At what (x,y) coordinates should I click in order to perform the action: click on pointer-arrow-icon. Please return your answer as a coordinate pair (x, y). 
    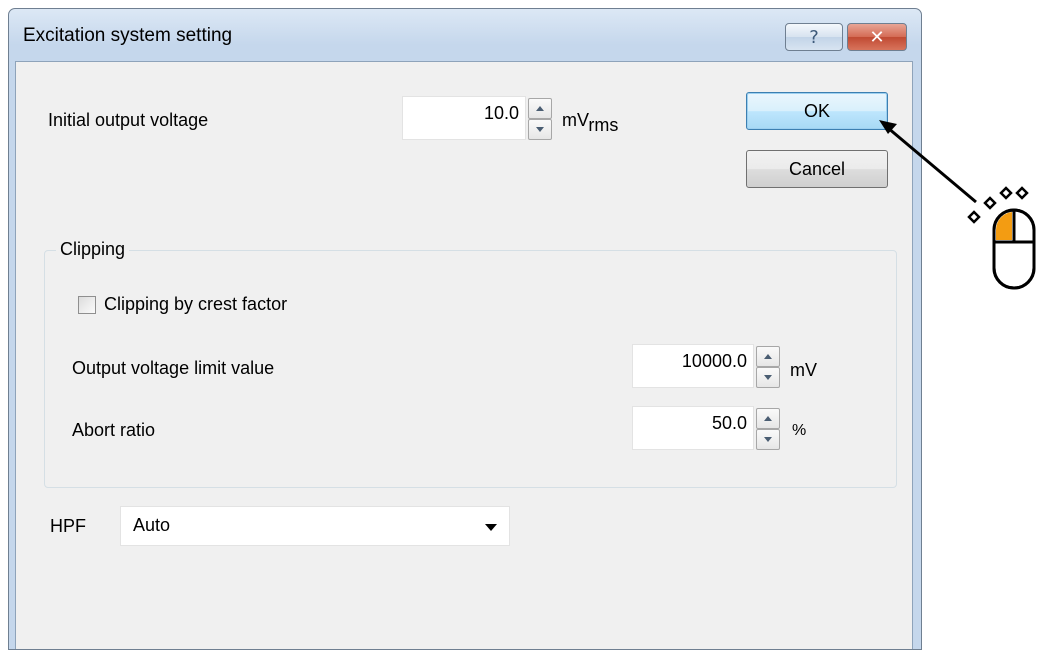
    Looking at the image, I should click on (928, 162).